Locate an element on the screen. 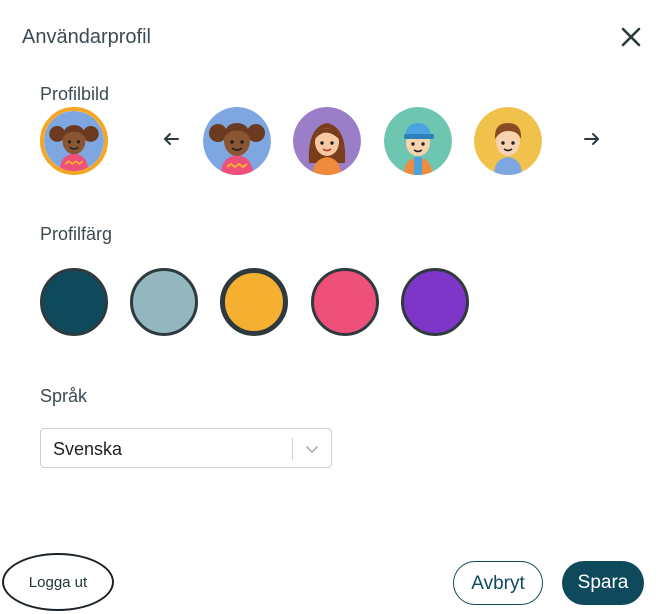  close-icon is located at coordinates (631, 37).